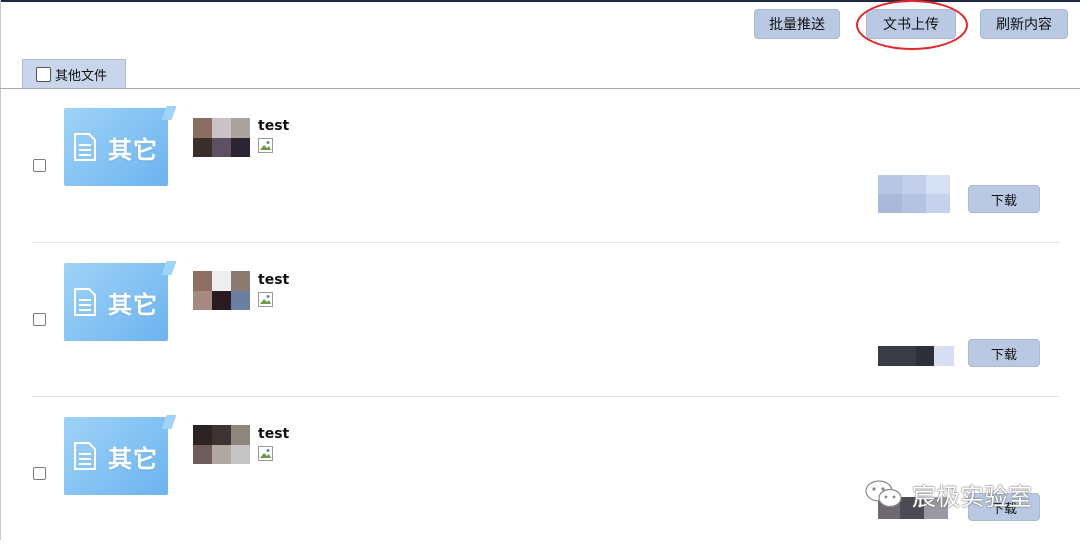 The width and height of the screenshot is (1080, 551). Describe the element at coordinates (43, 74) in the screenshot. I see `tab-select-all-checkbox` at that location.